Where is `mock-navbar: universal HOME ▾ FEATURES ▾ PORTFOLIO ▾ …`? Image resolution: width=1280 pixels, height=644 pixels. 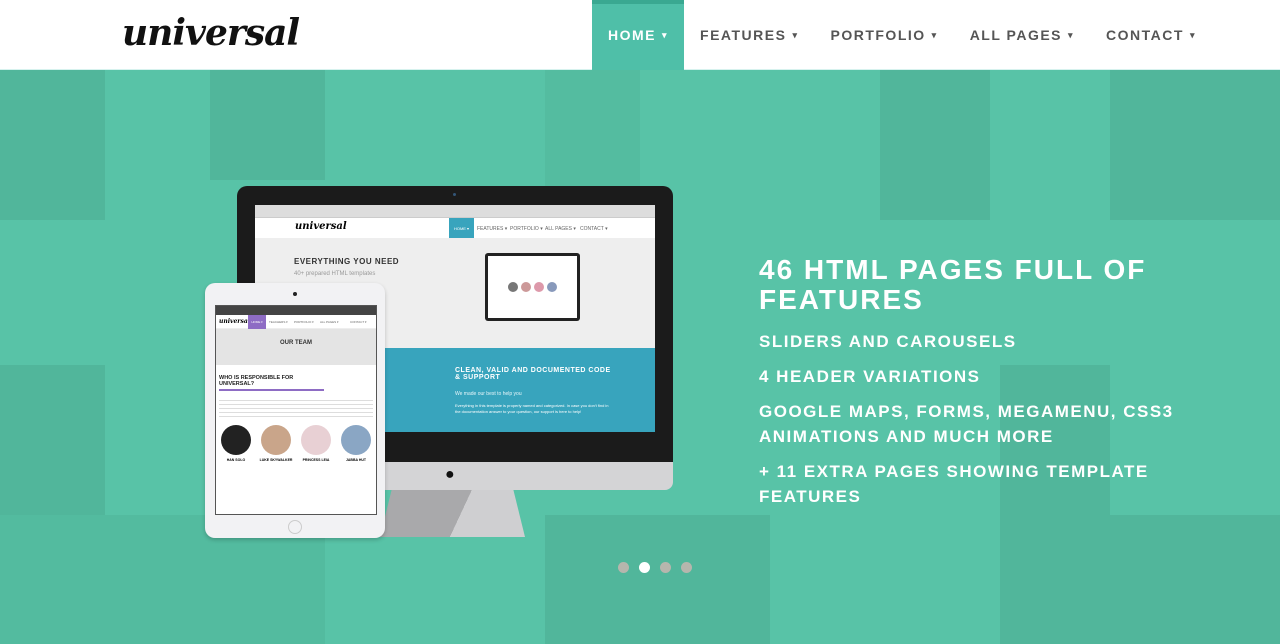 mock-navbar: universal HOME ▾ FEATURES ▾ PORTFOLIO ▾ … is located at coordinates (455, 228).